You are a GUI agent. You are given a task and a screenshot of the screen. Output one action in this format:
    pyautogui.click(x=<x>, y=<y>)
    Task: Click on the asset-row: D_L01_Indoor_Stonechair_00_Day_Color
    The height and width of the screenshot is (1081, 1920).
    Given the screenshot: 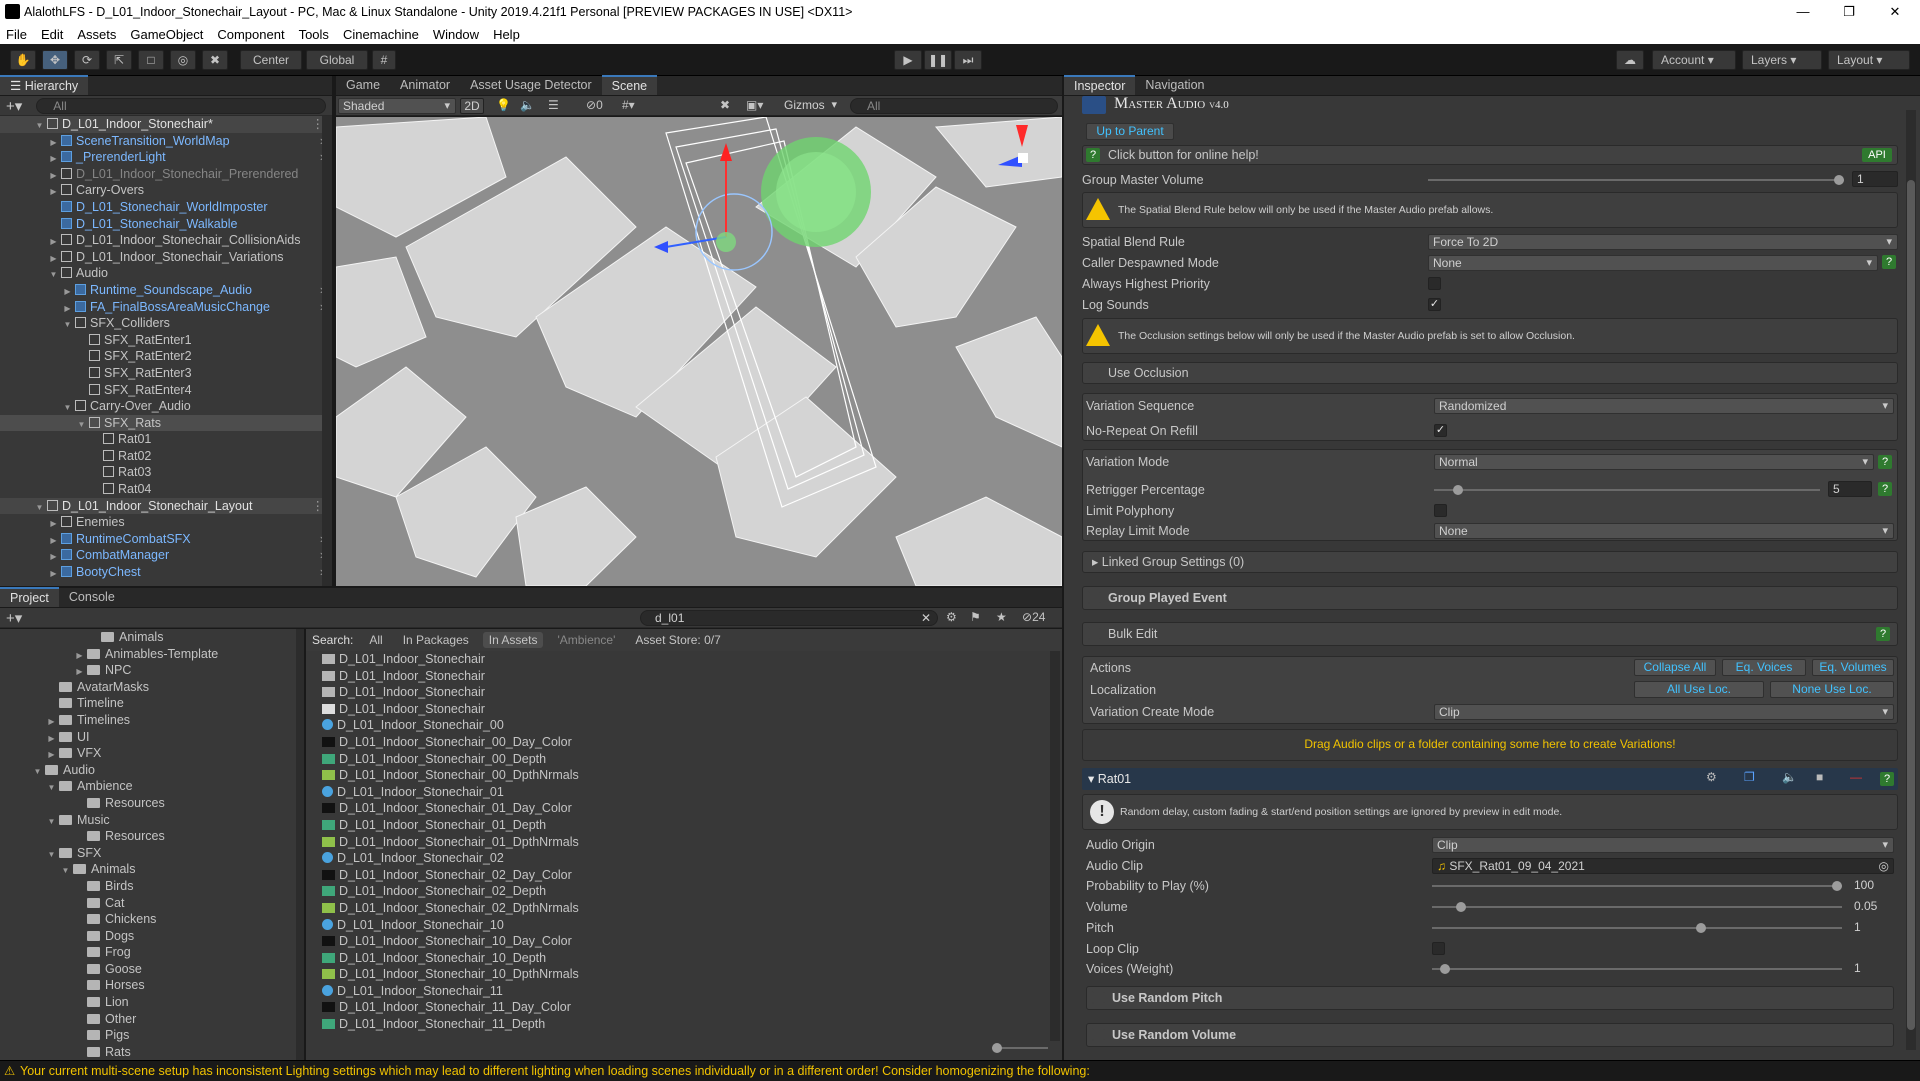 What is the action you would take?
    pyautogui.click(x=684, y=742)
    